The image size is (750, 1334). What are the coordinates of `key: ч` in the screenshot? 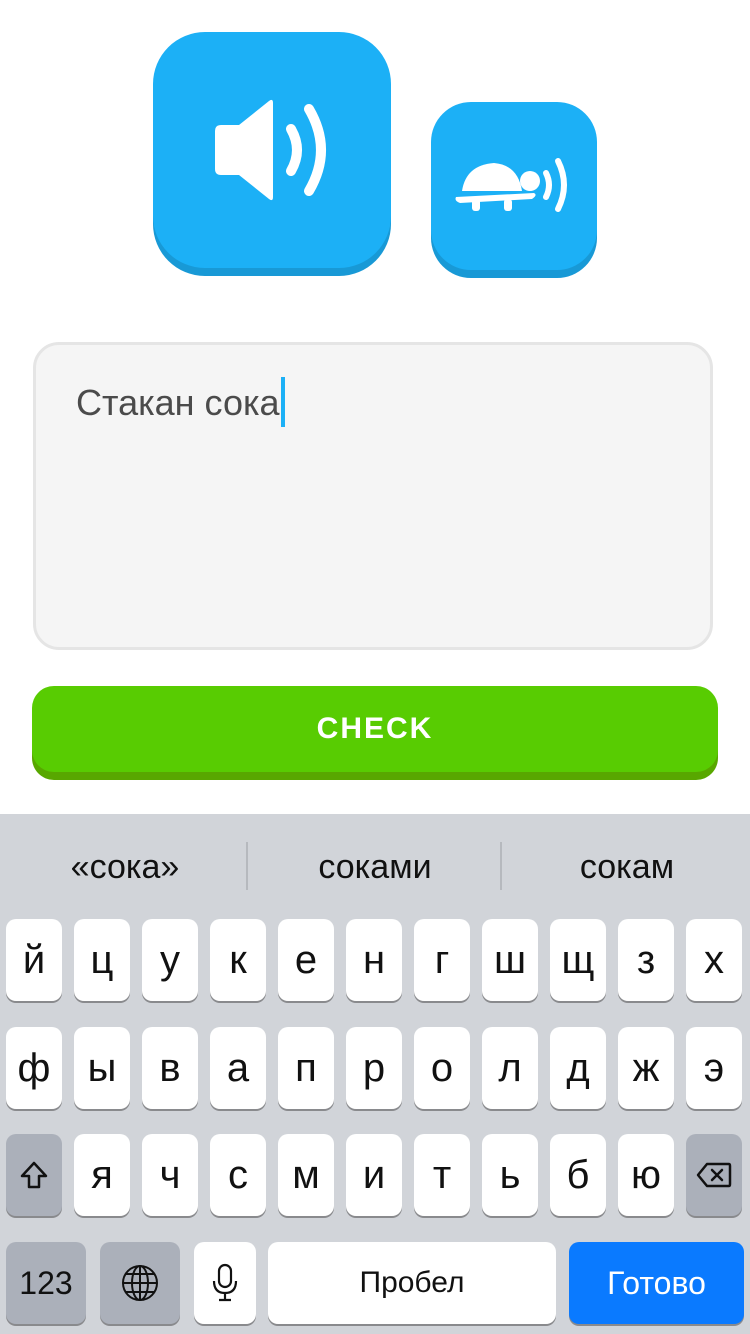 It's located at (170, 1175).